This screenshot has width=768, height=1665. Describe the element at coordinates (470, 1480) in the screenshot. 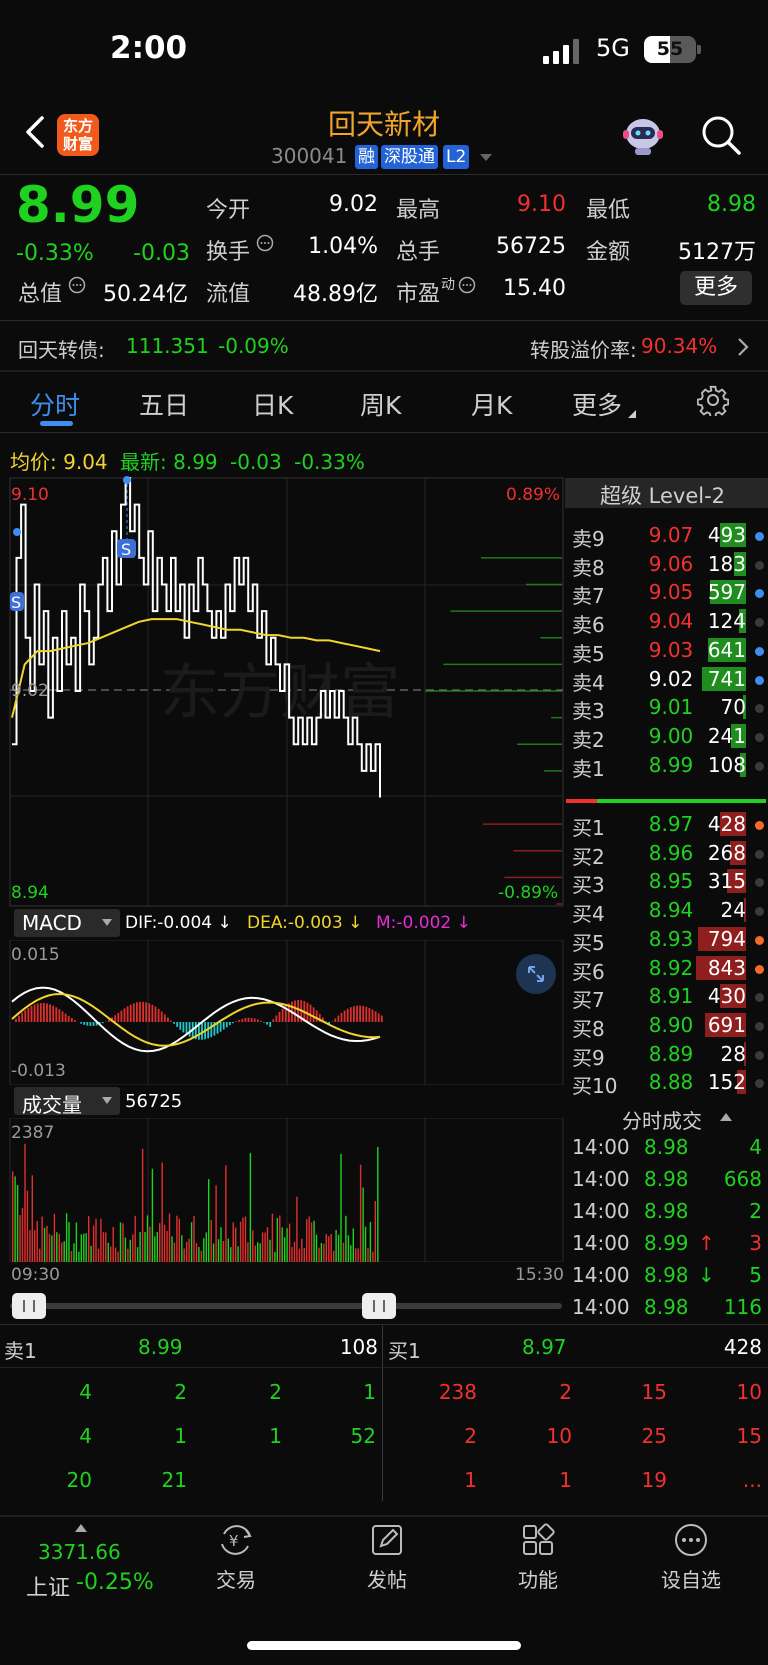

I see `bid-queue-order: 1` at that location.